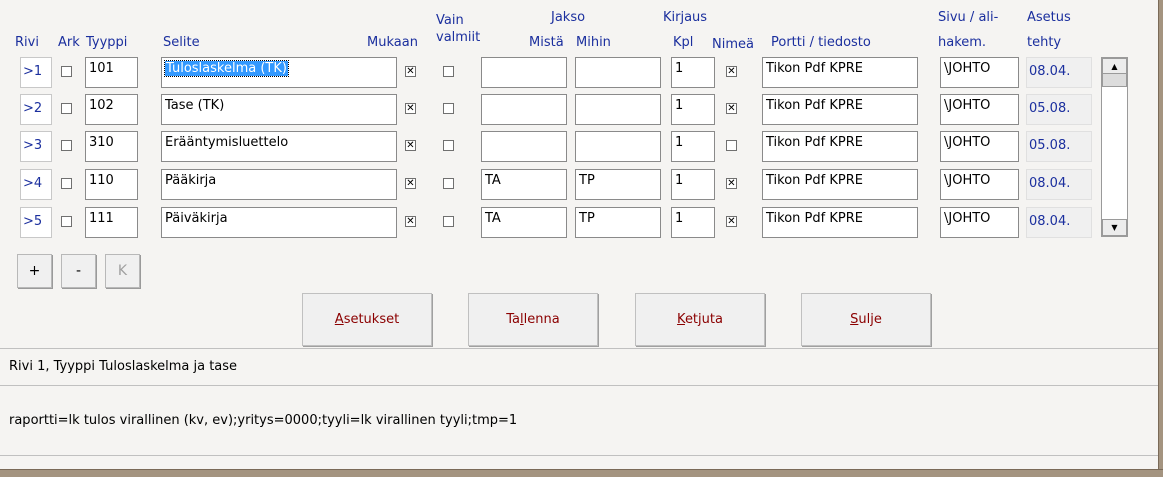 This screenshot has height=477, width=1163. Describe the element at coordinates (546, 42) in the screenshot. I see `header-mista: Mistä` at that location.